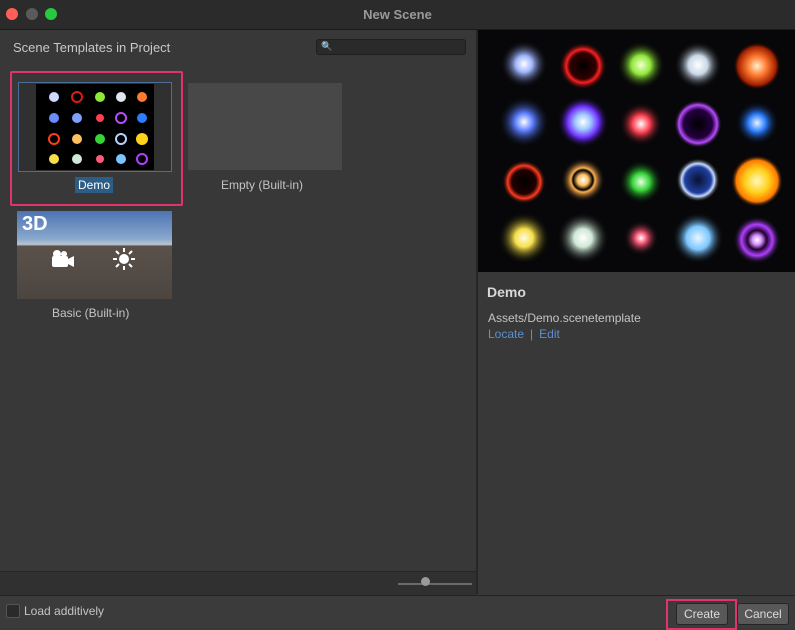 This screenshot has height=630, width=795. I want to click on load-additively-label: Load additively, so click(64, 611).